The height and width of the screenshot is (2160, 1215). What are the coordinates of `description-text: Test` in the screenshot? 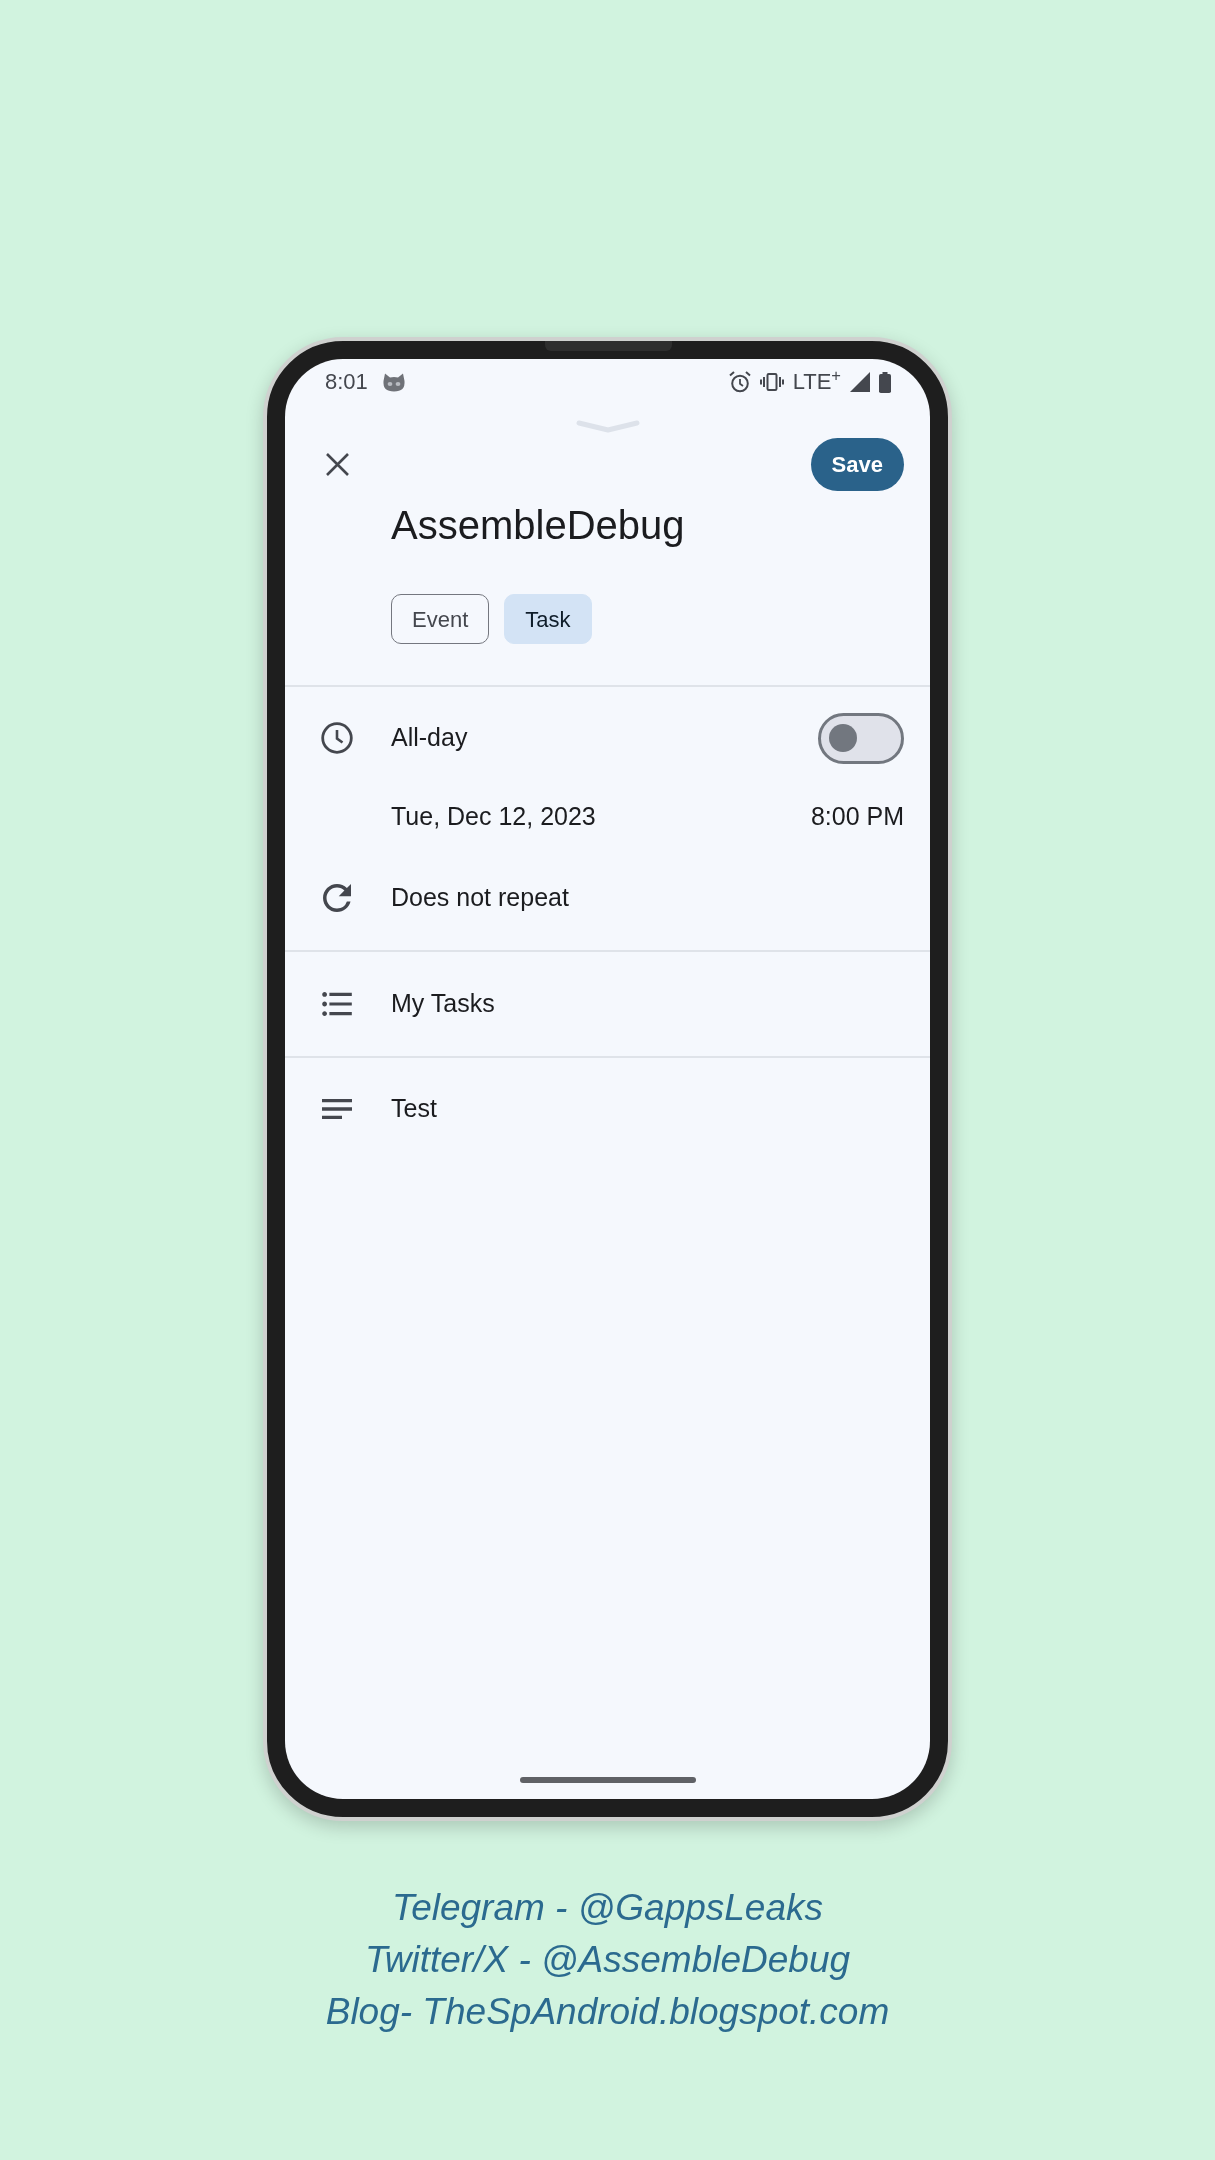 It's located at (414, 1109).